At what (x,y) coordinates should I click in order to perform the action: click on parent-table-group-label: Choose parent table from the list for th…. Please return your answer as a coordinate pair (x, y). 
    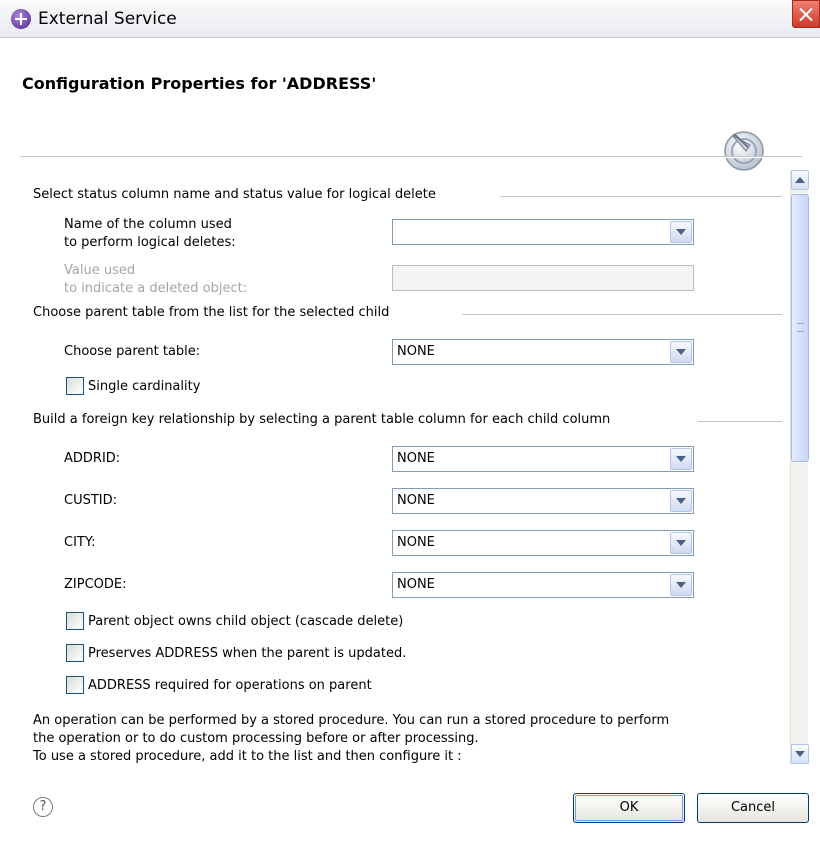
    Looking at the image, I should click on (211, 312).